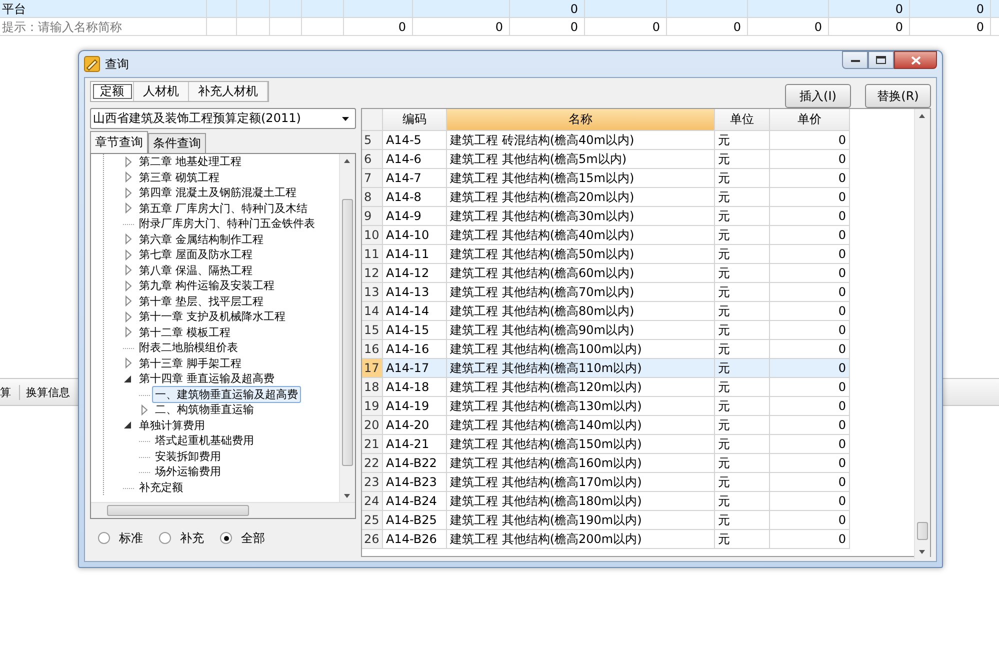  Describe the element at coordinates (372, 463) in the screenshot. I see `row-number: 22` at that location.